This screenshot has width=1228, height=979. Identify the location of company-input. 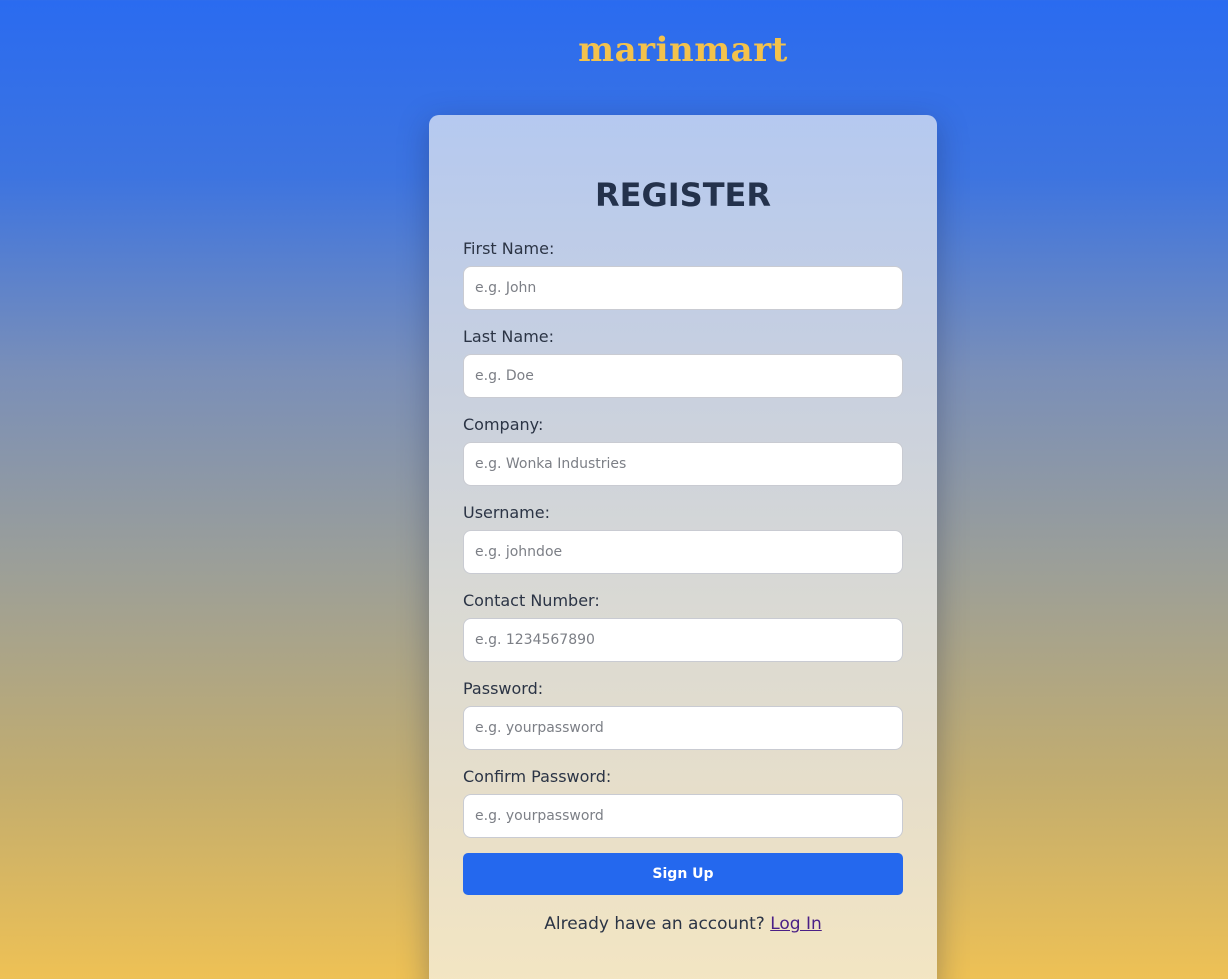
(683, 464).